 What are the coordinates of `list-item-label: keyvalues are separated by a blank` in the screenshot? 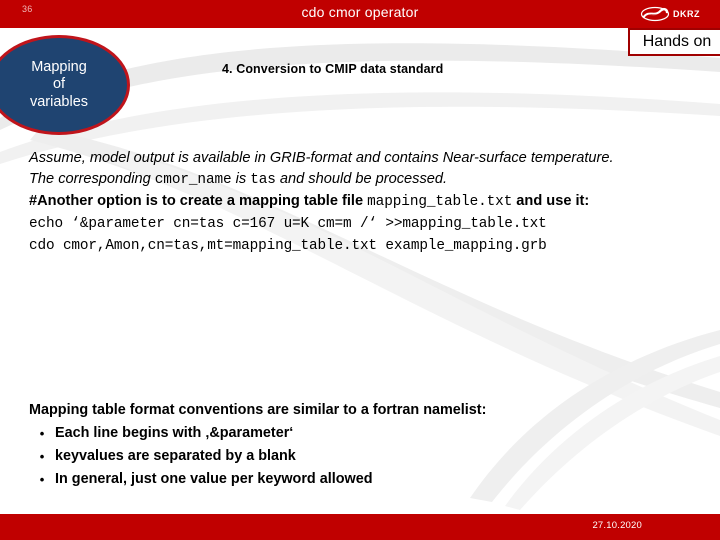 It's located at (175, 456).